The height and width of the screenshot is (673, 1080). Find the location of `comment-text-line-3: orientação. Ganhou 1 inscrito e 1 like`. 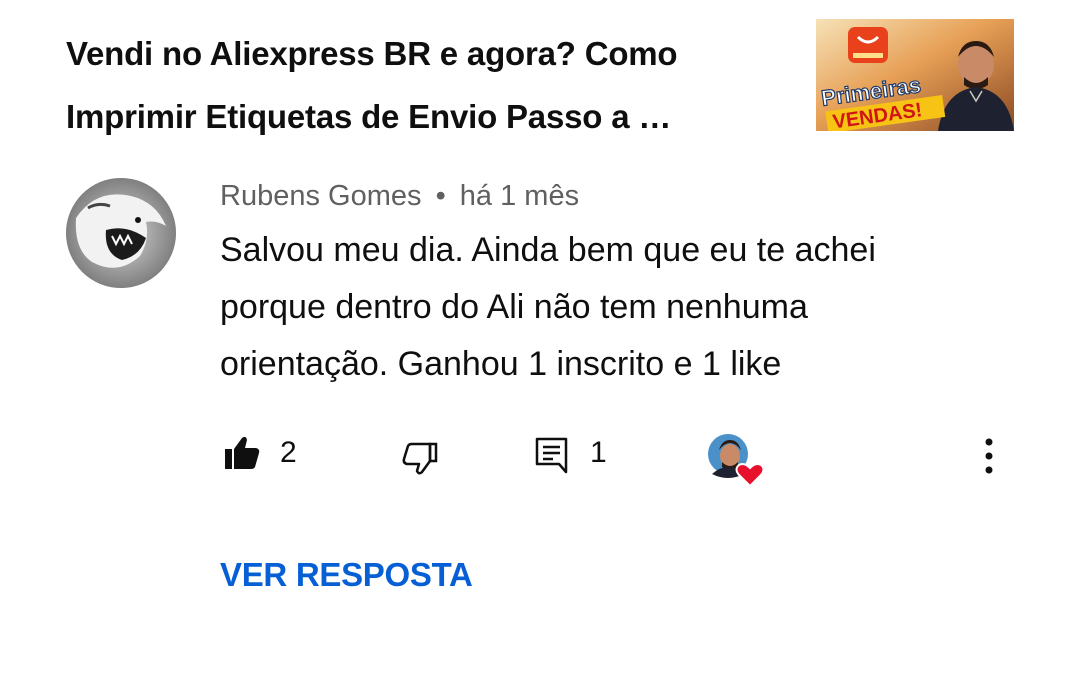

comment-text-line-3: orientação. Ganhou 1 inscrito e 1 like is located at coordinates (501, 364).